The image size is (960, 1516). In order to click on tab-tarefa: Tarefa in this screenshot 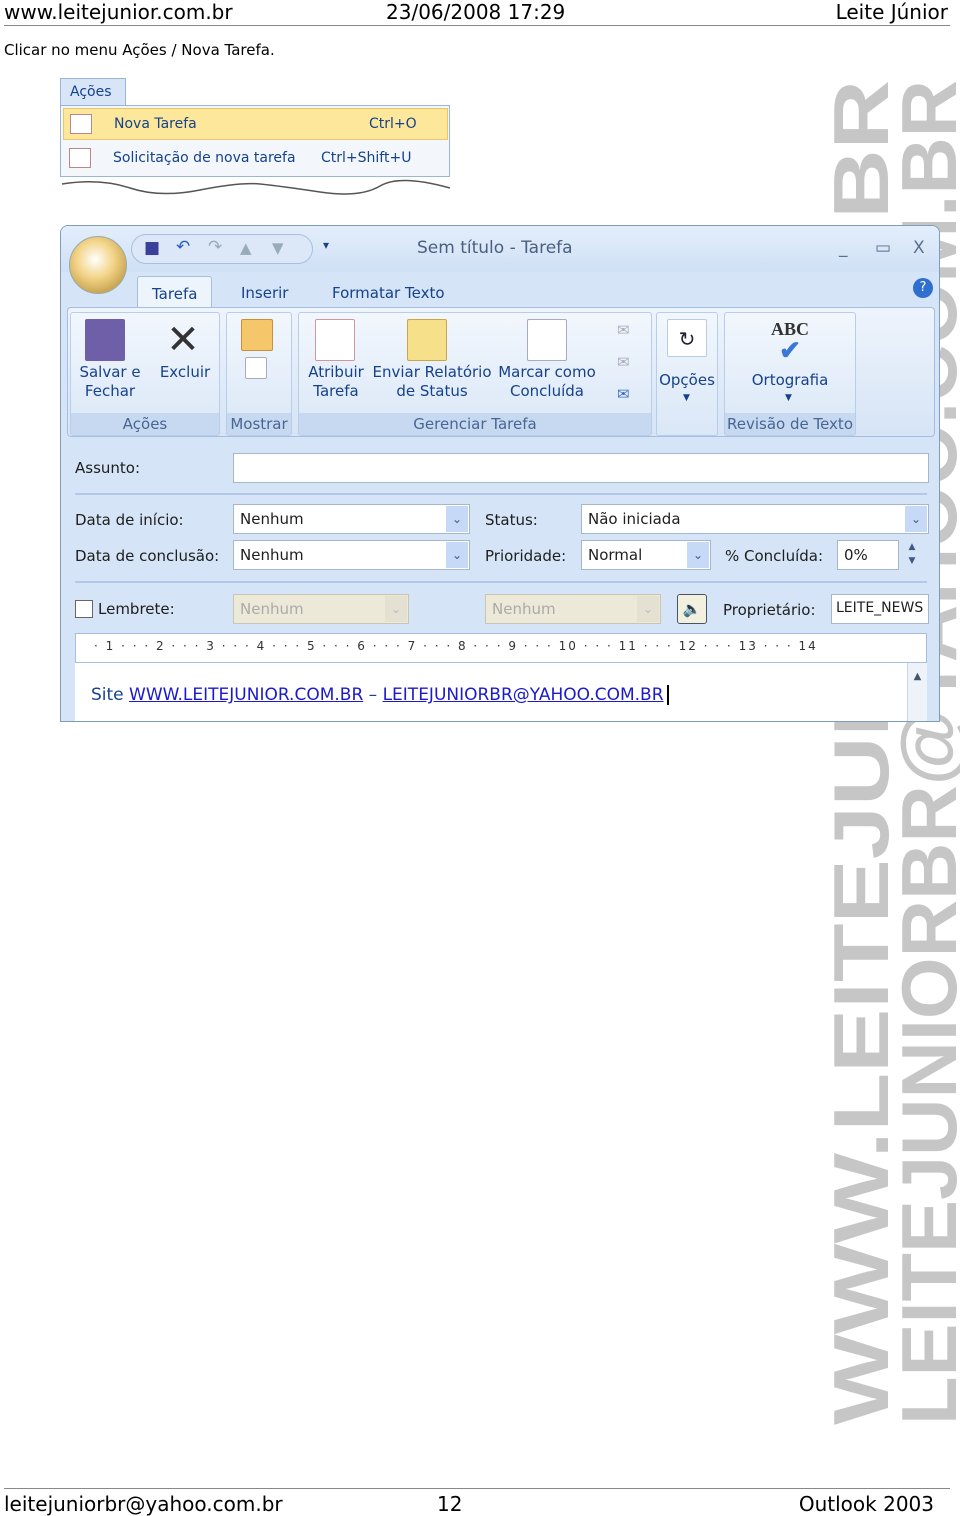, I will do `click(175, 293)`.